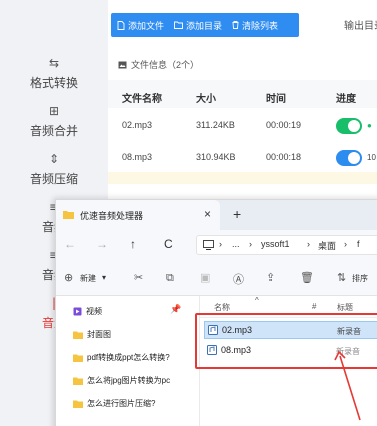 The image size is (377, 426). I want to click on chevron-down-icon: ▾, so click(104, 277).